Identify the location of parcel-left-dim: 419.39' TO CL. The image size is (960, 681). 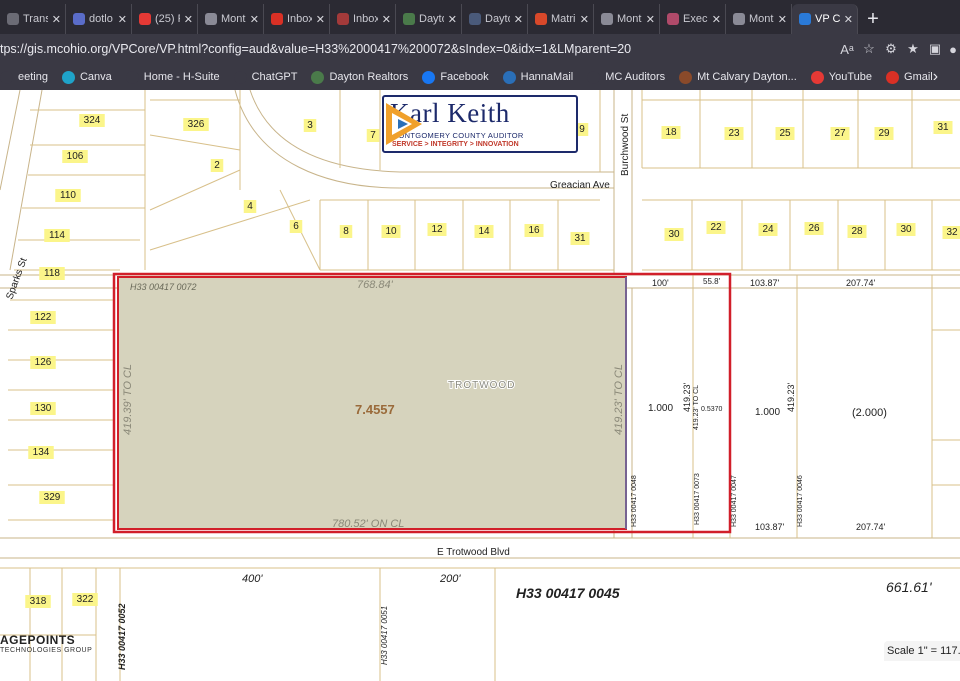
(128, 399).